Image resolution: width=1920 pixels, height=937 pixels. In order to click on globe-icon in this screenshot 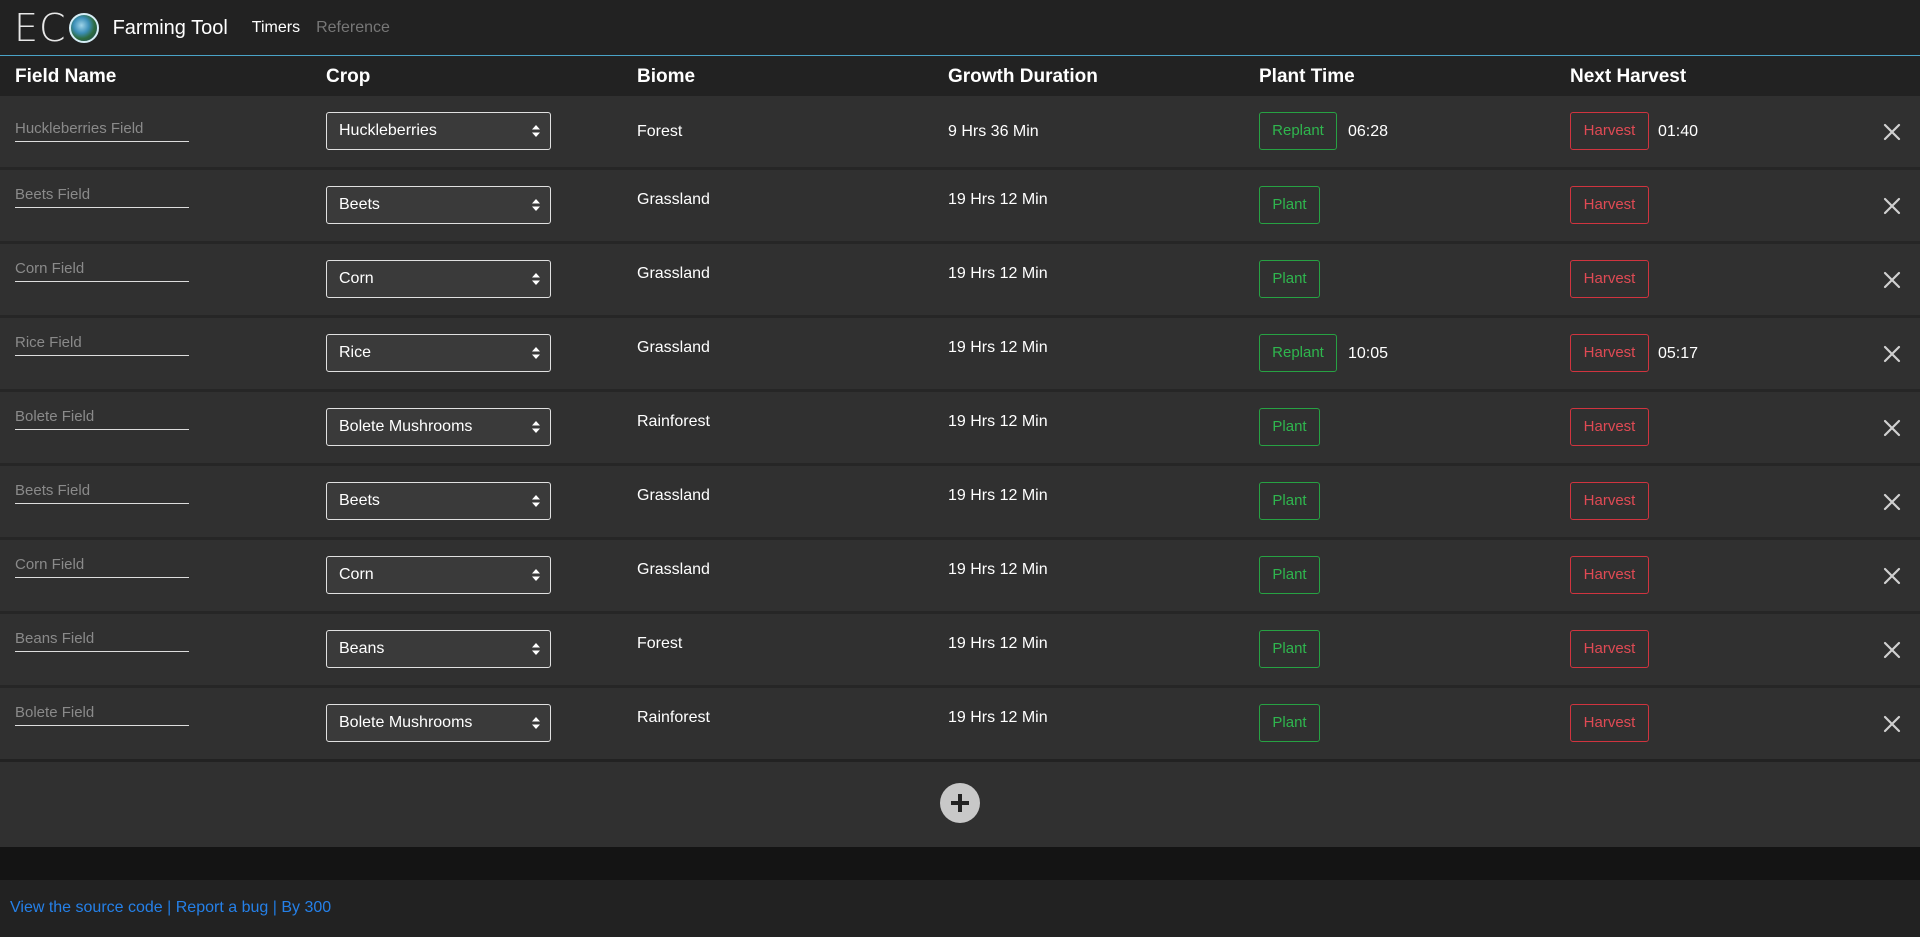, I will do `click(83, 27)`.